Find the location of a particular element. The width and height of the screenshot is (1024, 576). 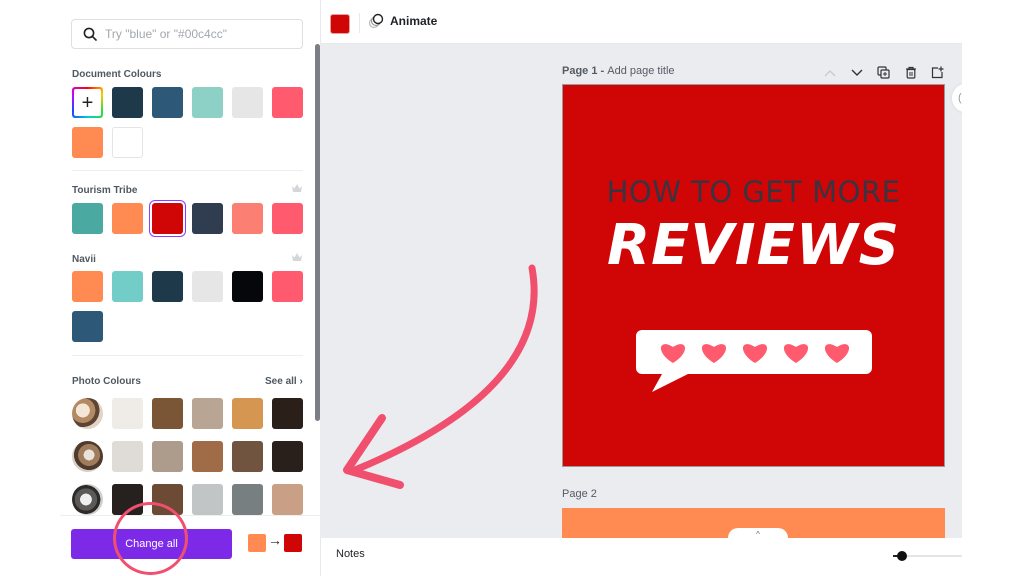

page-1-number: Page 1 - is located at coordinates (585, 71).